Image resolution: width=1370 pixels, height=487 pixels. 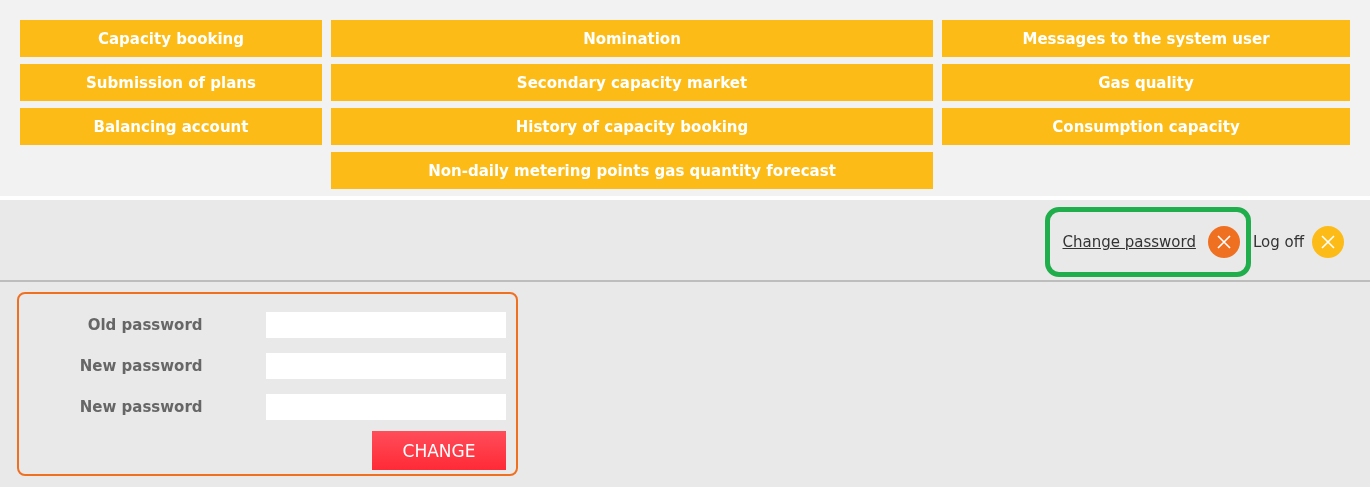 What do you see at coordinates (1278, 242) in the screenshot?
I see `log-off-link: Log off` at bounding box center [1278, 242].